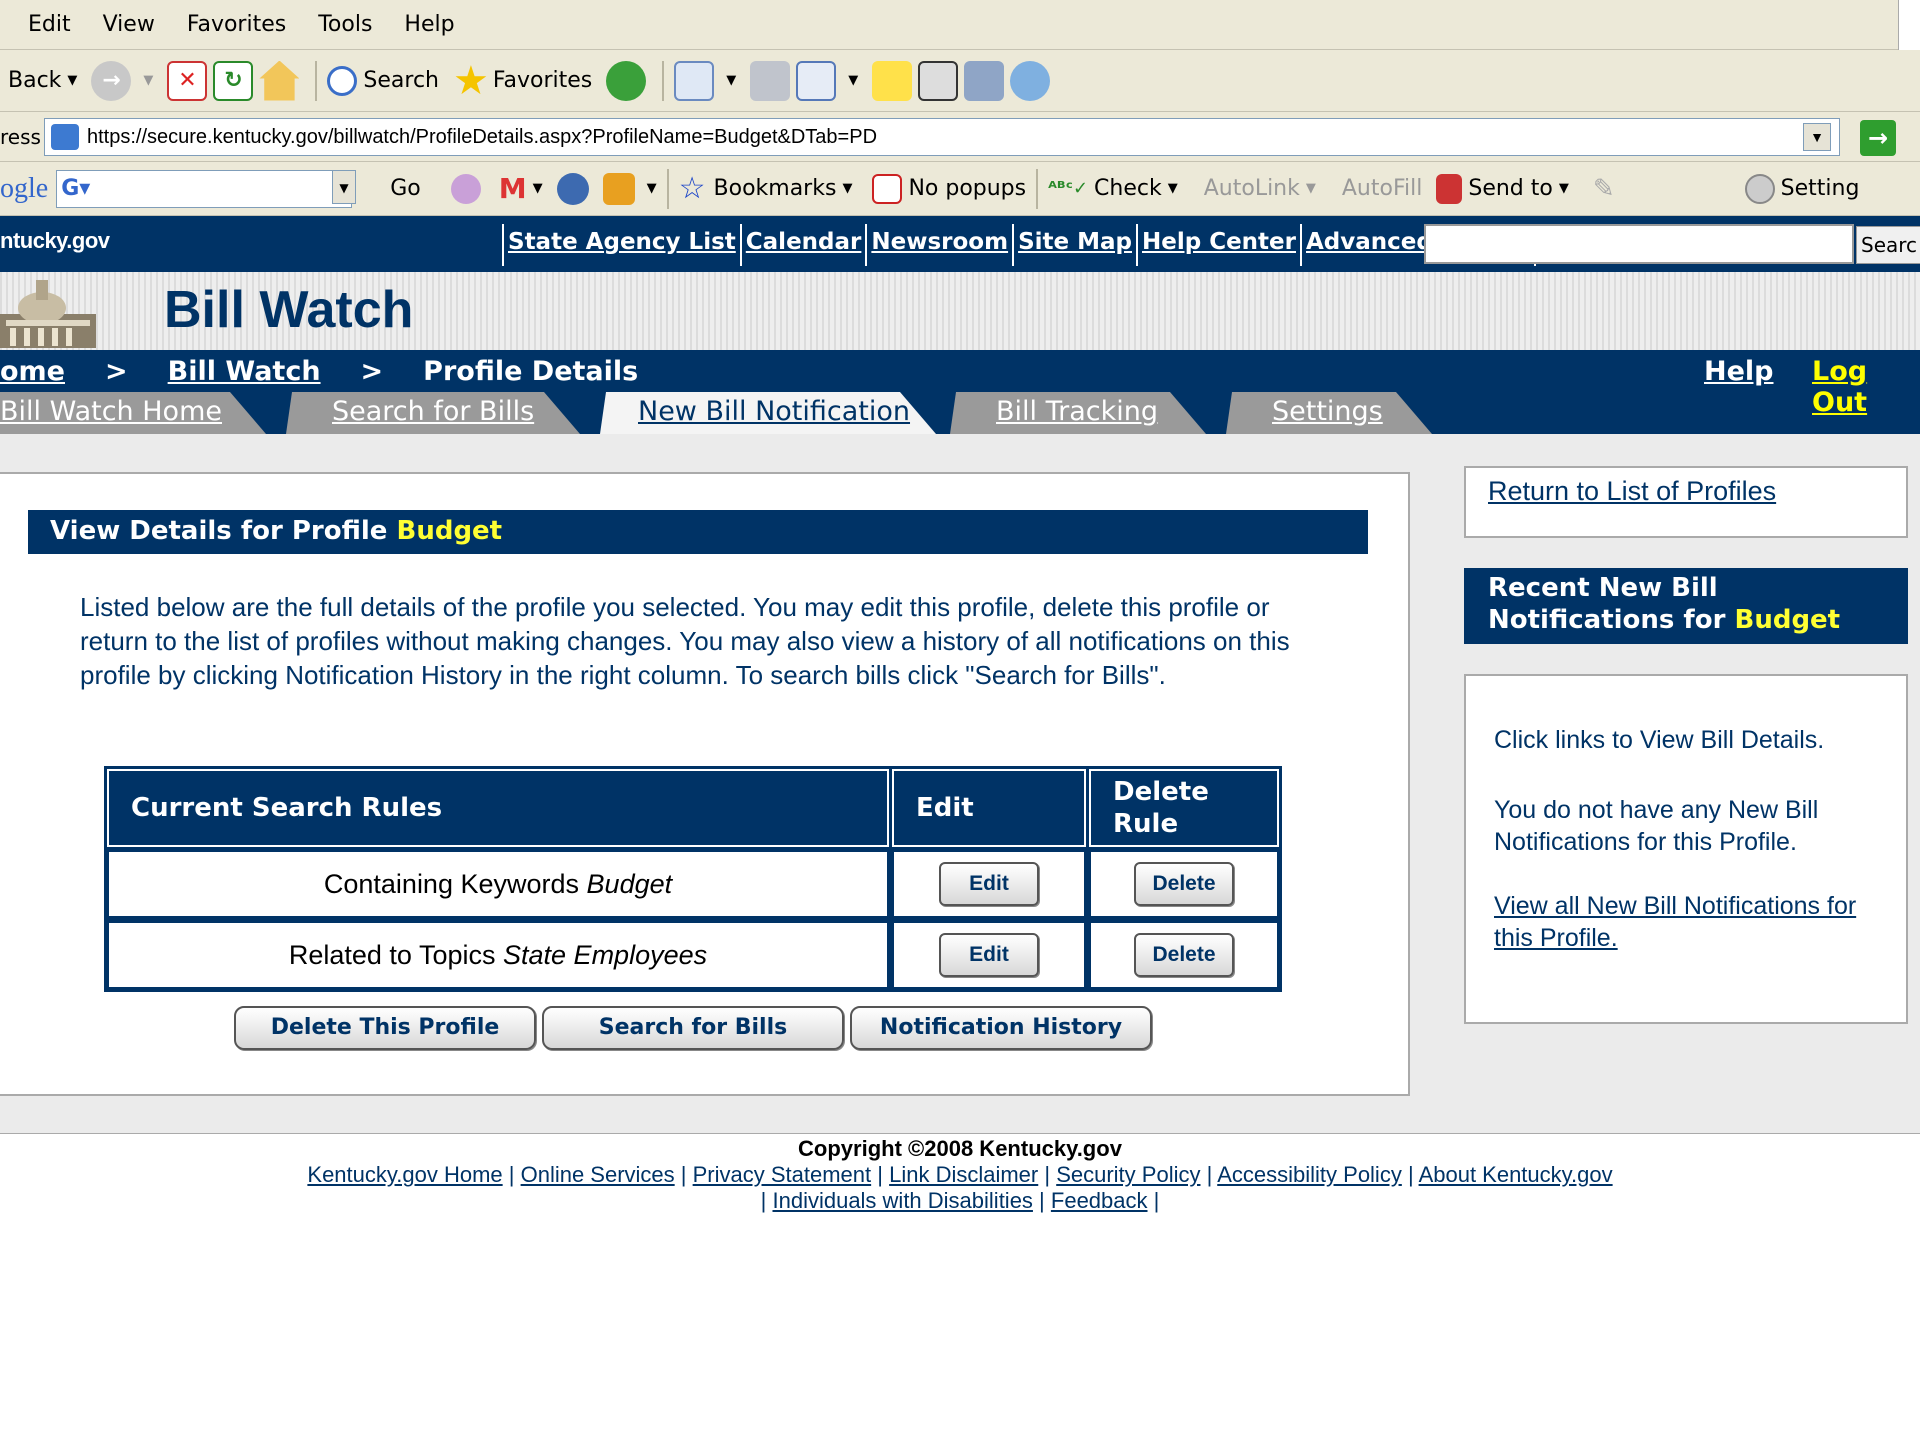 This screenshot has width=1920, height=1440. I want to click on breadcrumb-bill-watch: Bill Watch, so click(244, 371).